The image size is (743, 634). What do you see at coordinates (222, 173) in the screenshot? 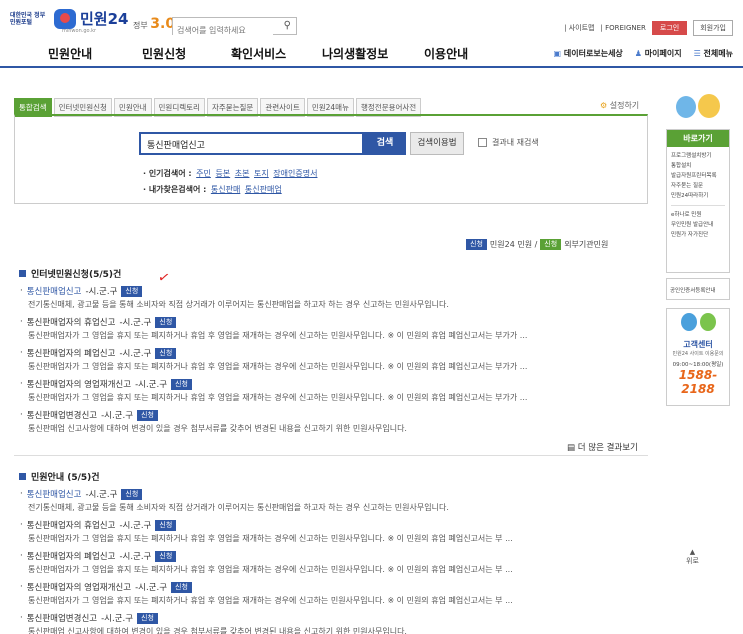
I see `popular-keyword: 등본` at bounding box center [222, 173].